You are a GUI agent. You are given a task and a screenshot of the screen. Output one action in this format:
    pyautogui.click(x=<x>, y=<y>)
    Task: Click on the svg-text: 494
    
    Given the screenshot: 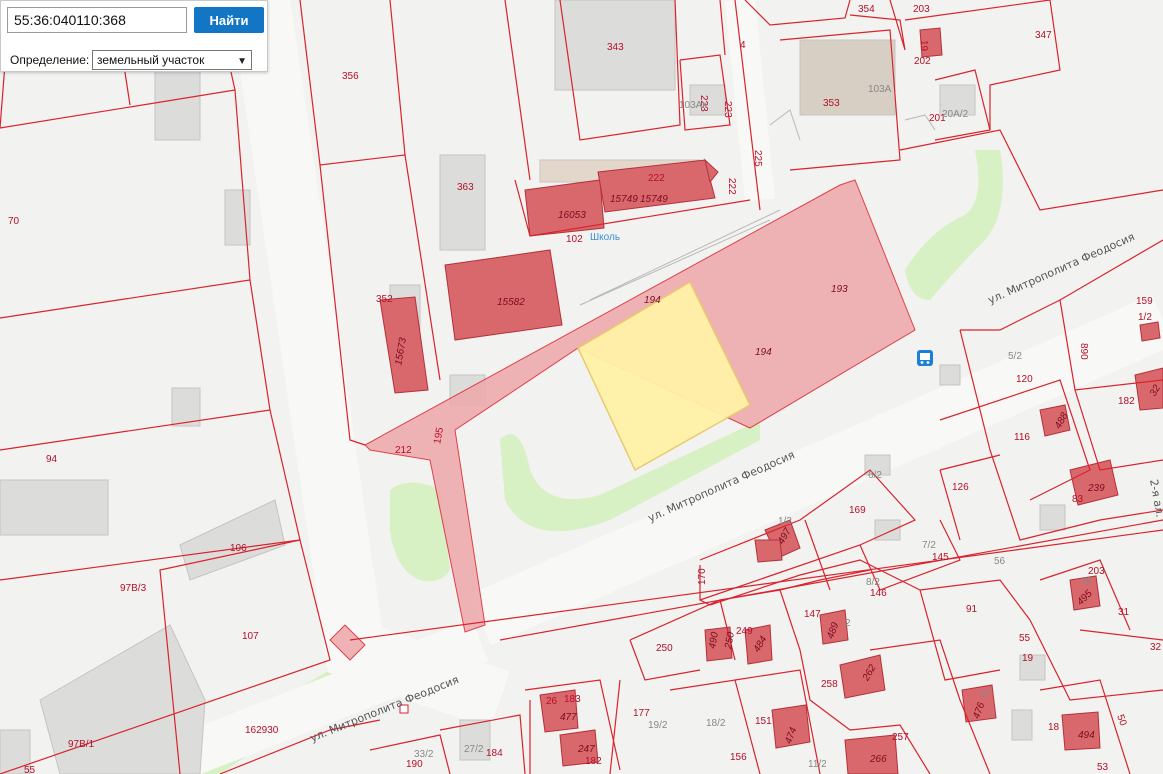 What is the action you would take?
    pyautogui.click(x=1086, y=735)
    